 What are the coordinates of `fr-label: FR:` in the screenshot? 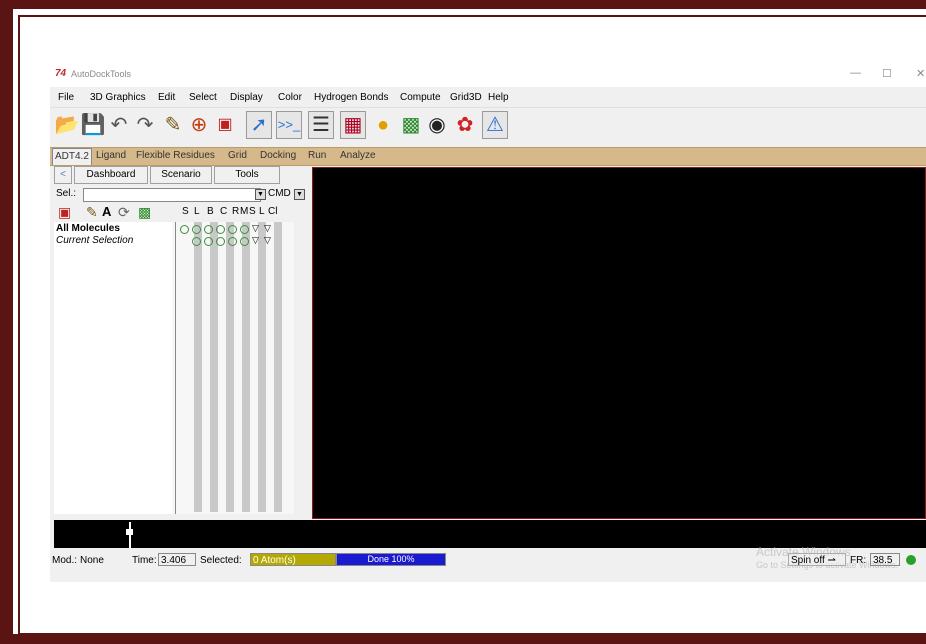 It's located at (858, 560).